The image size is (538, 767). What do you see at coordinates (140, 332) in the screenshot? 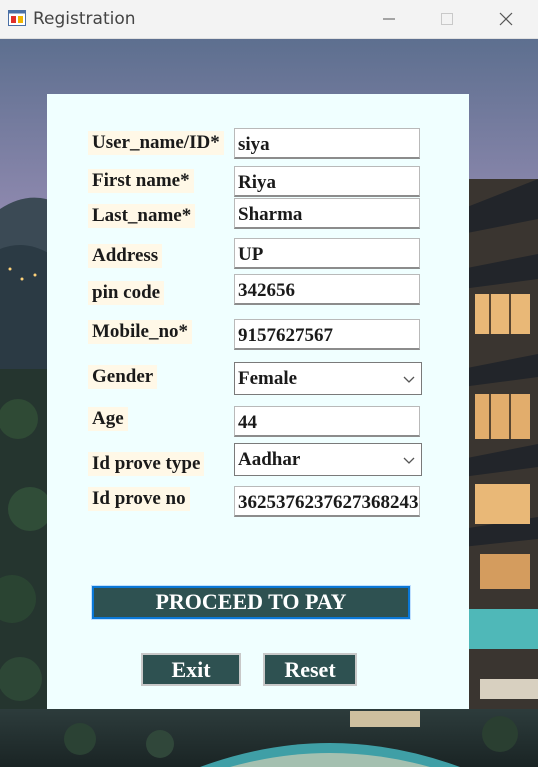
I see `mobile-no-label: Mobile_no*` at bounding box center [140, 332].